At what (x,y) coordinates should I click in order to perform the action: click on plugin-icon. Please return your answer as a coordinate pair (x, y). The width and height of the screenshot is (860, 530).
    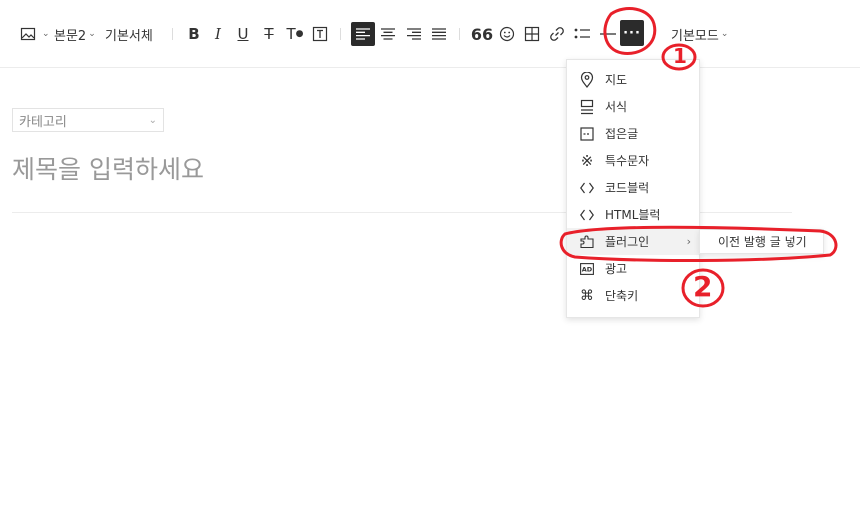
    Looking at the image, I should click on (587, 242).